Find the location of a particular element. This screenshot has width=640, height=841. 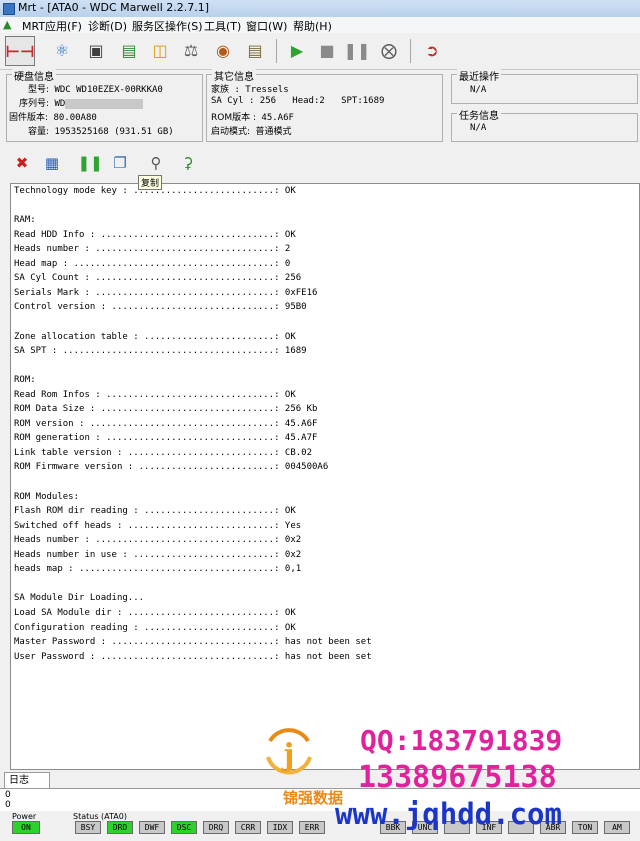

clear-icon: ✖ is located at coordinates (22, 163).